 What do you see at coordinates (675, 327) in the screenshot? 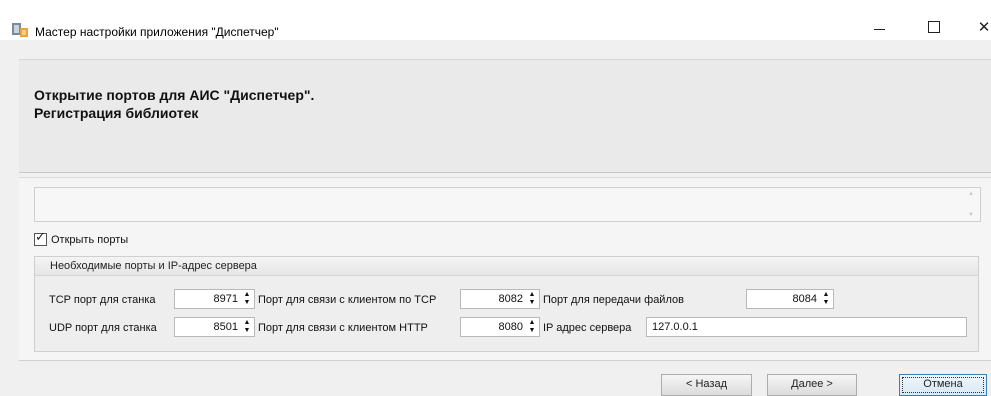
I see `server-ip-value: 127.0.0.1` at bounding box center [675, 327].